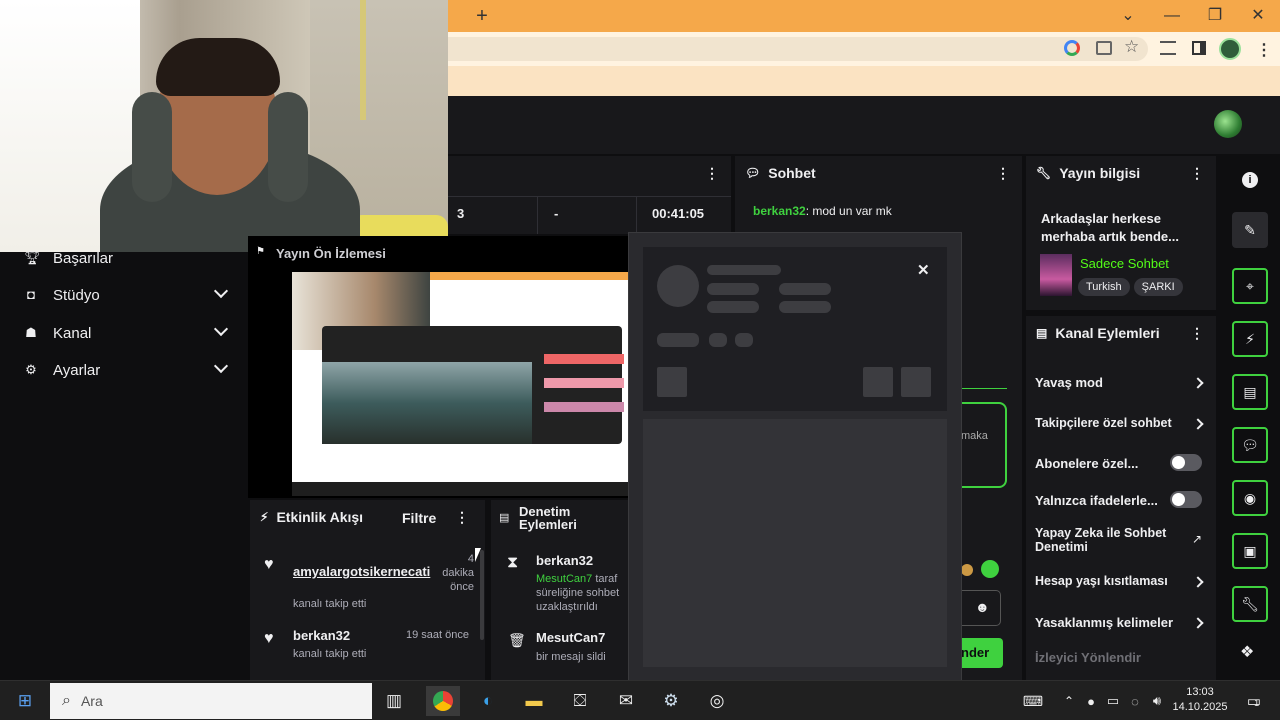 The image size is (1280, 720). What do you see at coordinates (224, 126) in the screenshot?
I see `webcam-overlay` at bounding box center [224, 126].